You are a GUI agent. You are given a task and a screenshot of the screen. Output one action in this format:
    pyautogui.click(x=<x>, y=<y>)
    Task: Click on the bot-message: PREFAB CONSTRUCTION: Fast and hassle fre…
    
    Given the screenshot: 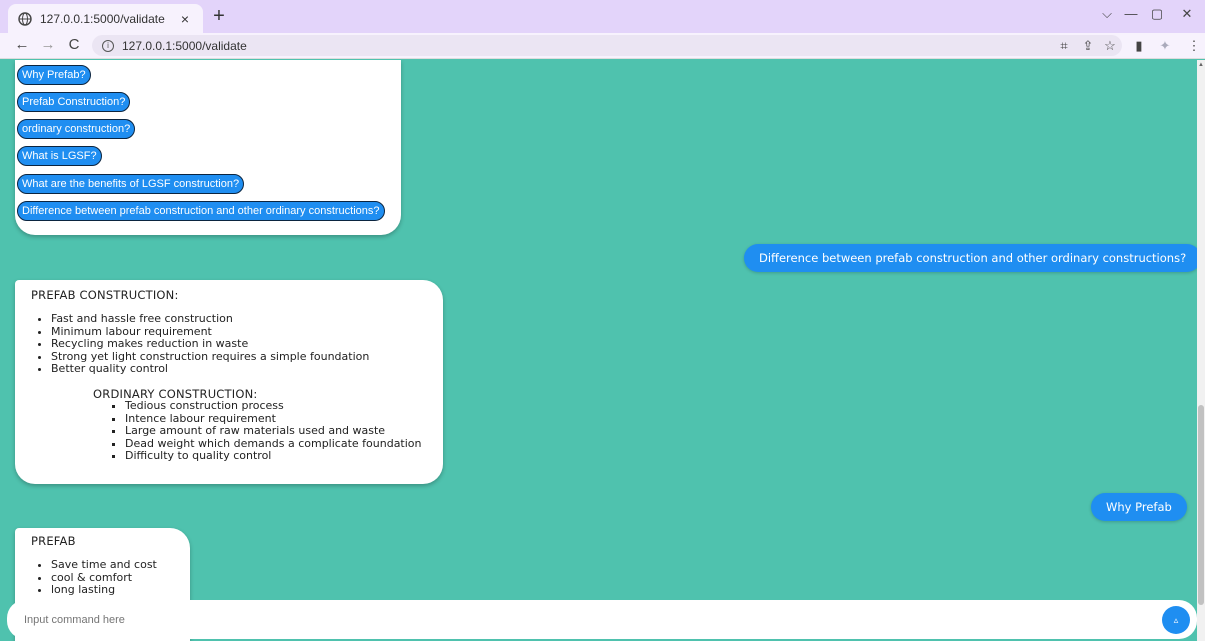 What is the action you would take?
    pyautogui.click(x=229, y=382)
    